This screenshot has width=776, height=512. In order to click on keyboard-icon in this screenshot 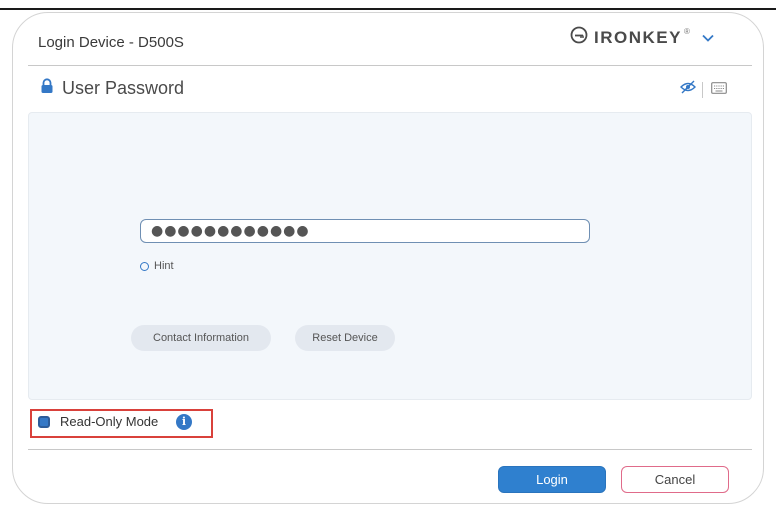, I will do `click(719, 90)`.